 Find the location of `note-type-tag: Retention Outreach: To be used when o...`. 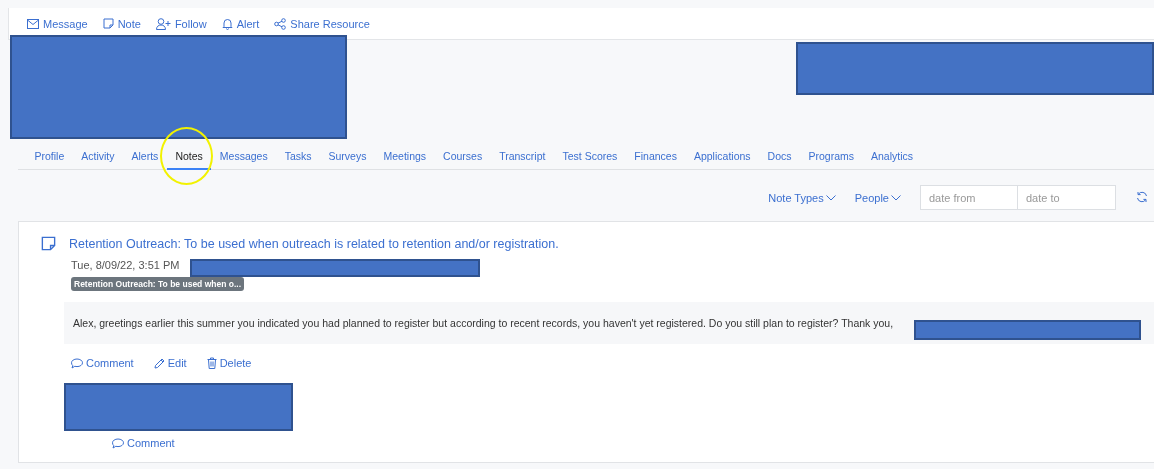

note-type-tag: Retention Outreach: To be used when o... is located at coordinates (158, 284).